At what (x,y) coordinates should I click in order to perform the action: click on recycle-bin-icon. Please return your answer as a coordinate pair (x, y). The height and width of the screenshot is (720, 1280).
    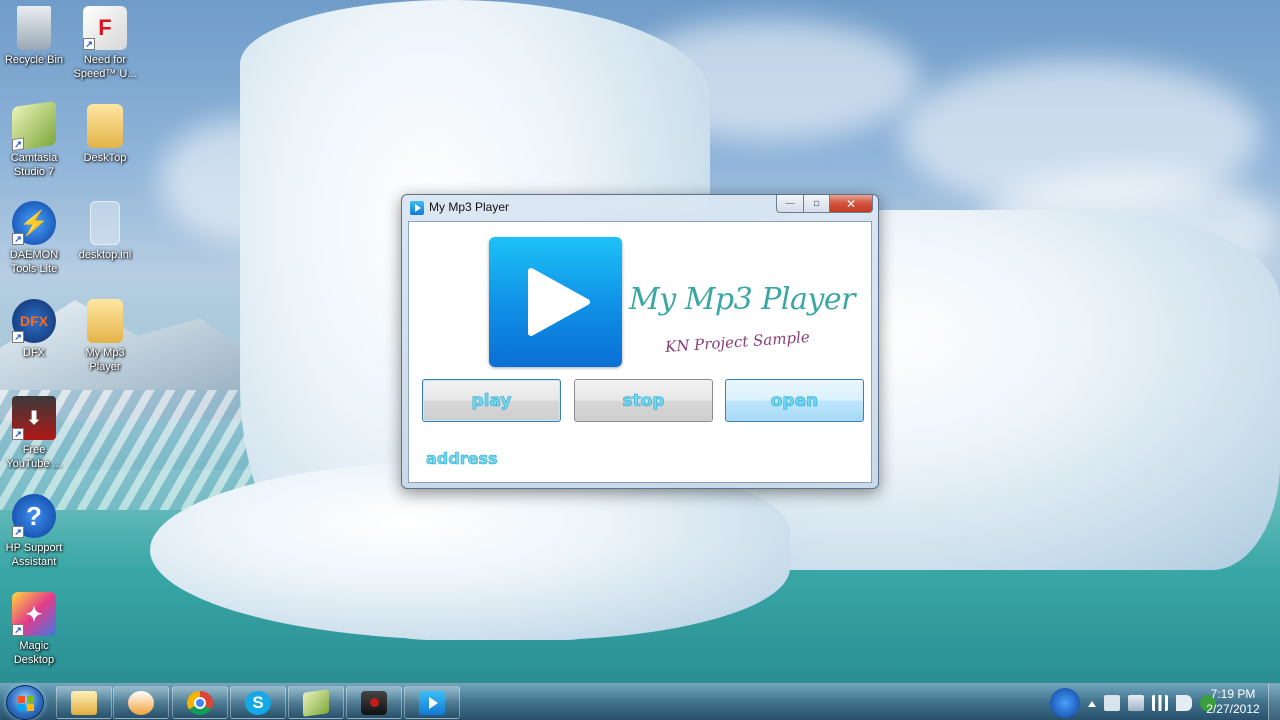
    Looking at the image, I should click on (34, 28).